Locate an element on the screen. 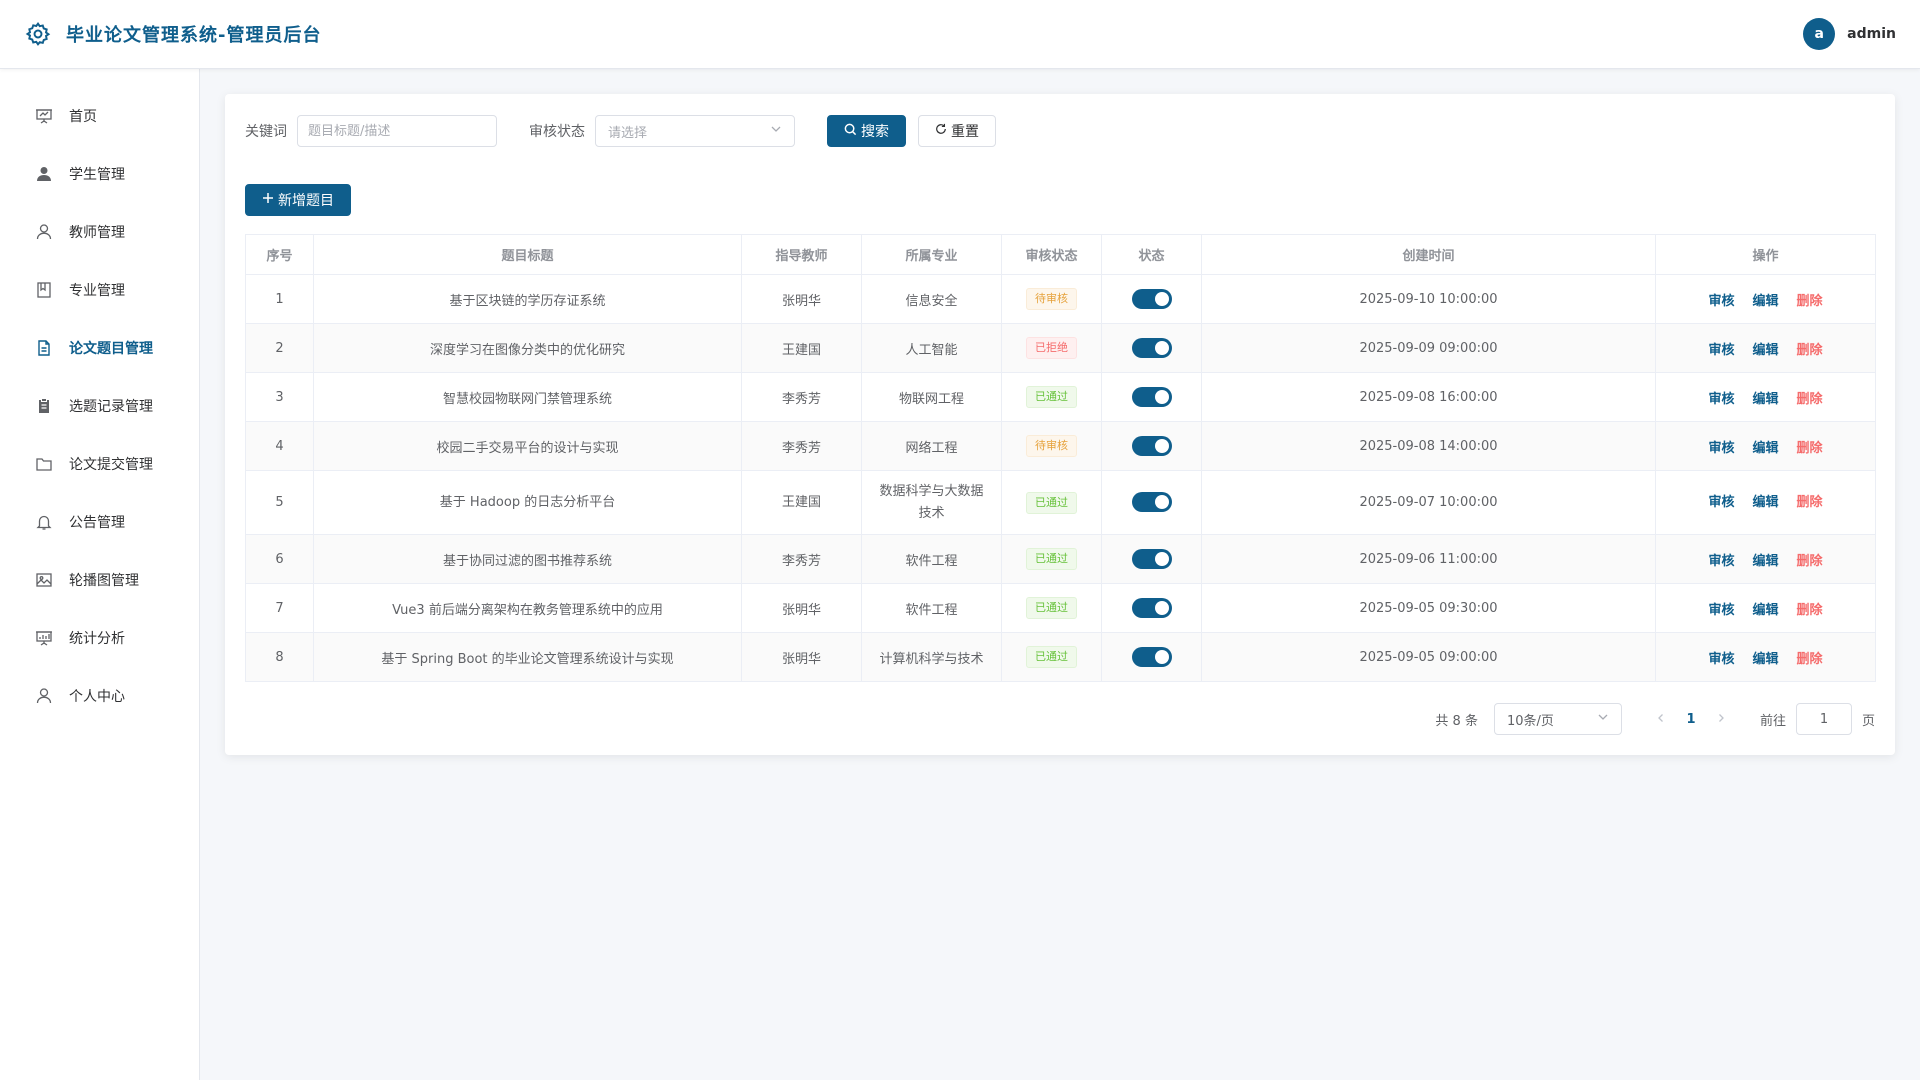 The height and width of the screenshot is (1080, 1920). column-header: 指导教师 is located at coordinates (801, 254).